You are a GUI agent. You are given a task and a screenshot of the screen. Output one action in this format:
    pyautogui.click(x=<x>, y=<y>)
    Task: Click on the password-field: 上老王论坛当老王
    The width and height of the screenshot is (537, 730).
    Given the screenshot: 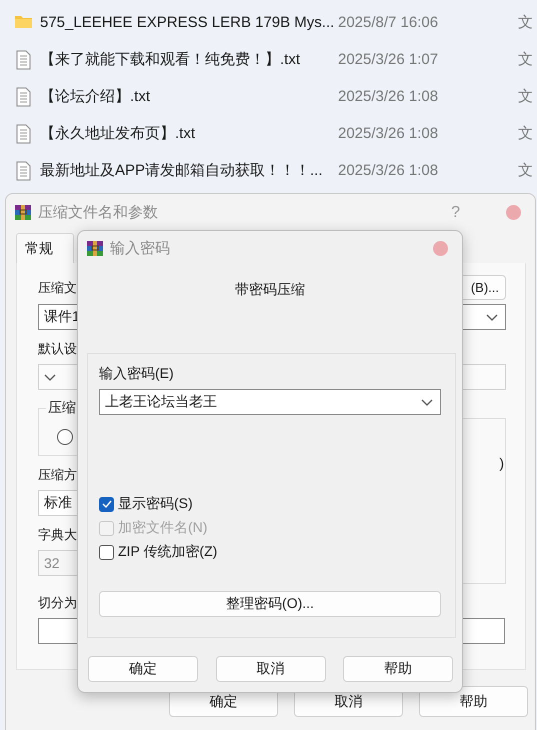 What is the action you would take?
    pyautogui.click(x=270, y=402)
    